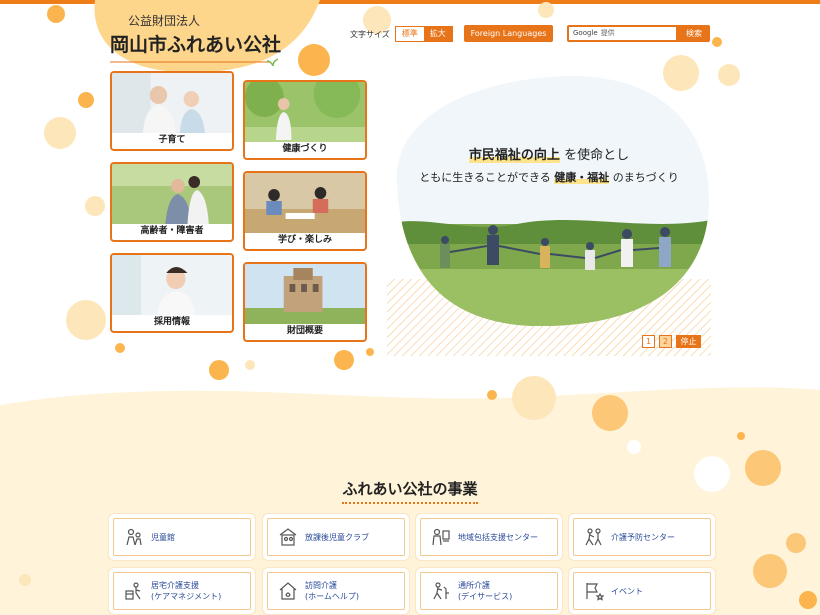 This screenshot has height=615, width=820. I want to click on menu-tile-label: 採用情報, so click(171, 322).